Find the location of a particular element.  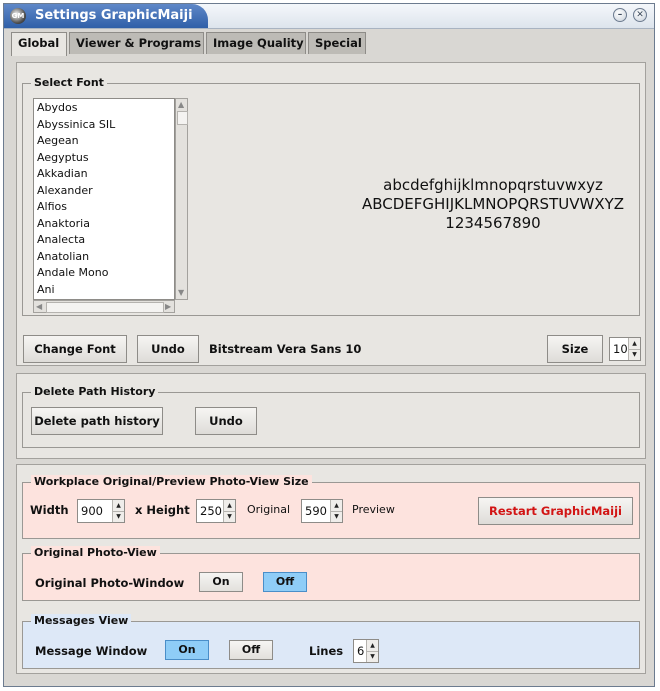

original-window-off-button: Off is located at coordinates (285, 582).